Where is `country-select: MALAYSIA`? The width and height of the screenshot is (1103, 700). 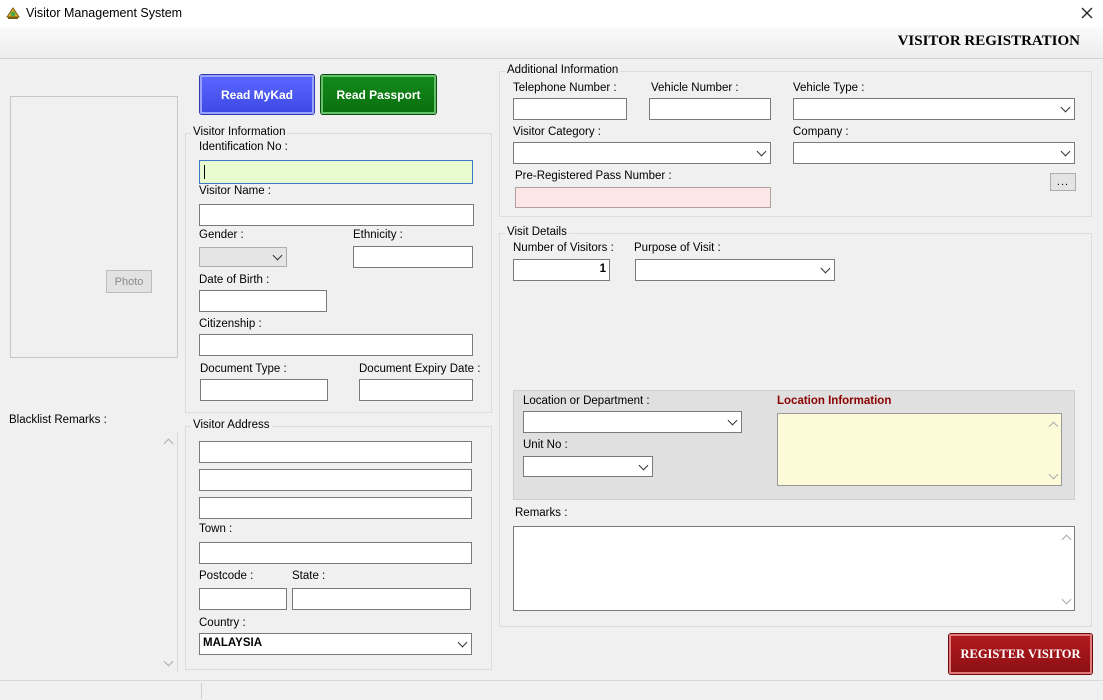 country-select: MALAYSIA is located at coordinates (335, 644).